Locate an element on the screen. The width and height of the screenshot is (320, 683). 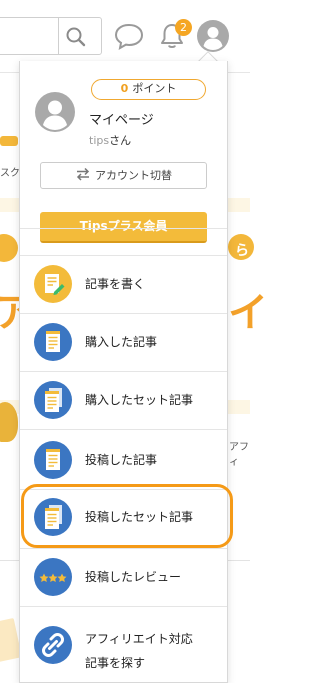
menu-item-label-line1: アフィリエイト対応 is located at coordinates (139, 639).